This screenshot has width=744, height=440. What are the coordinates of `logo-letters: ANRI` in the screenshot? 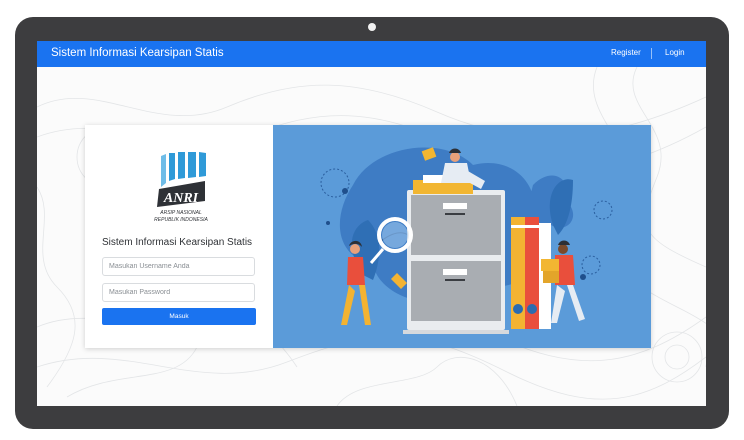 It's located at (181, 198).